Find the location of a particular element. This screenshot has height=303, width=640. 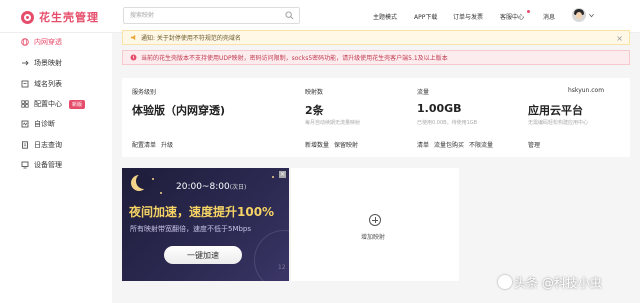

watermark-text: 头条 @科技小虫 is located at coordinates (558, 283).